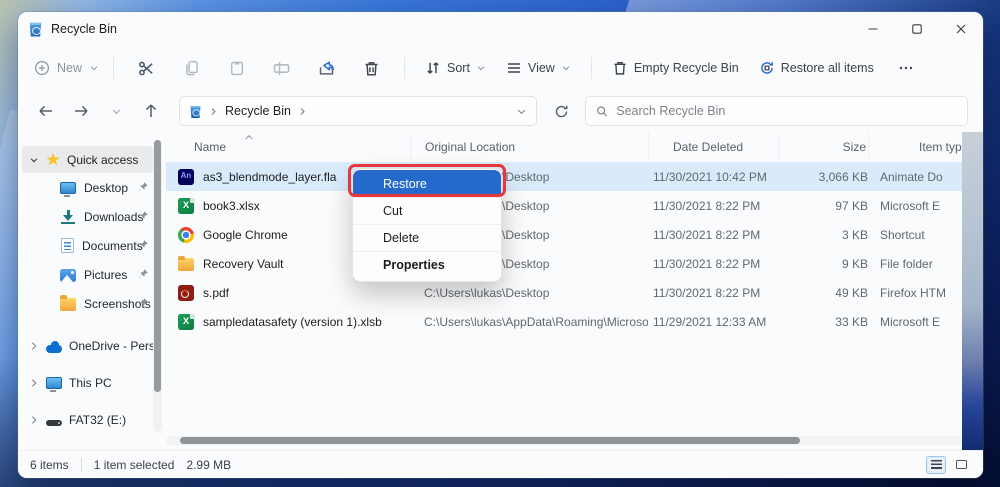  What do you see at coordinates (84, 29) in the screenshot?
I see `window-title: Recycle Bin` at bounding box center [84, 29].